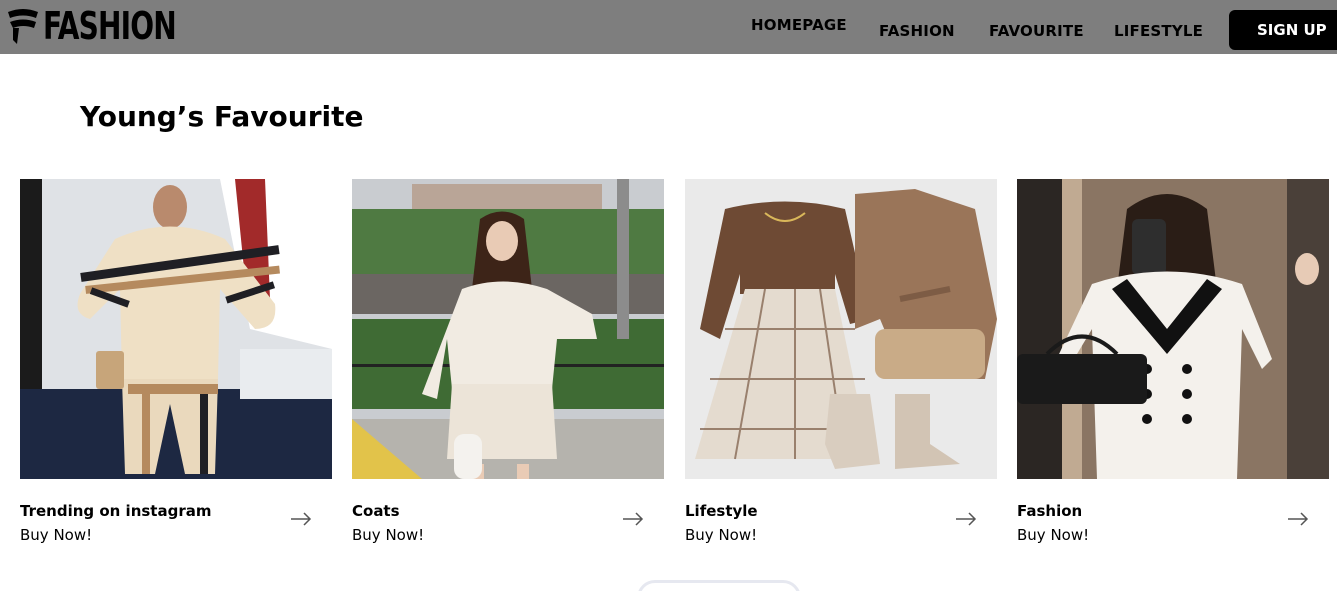  Describe the element at coordinates (1158, 31) in the screenshot. I see `nav-item-lifestyle: LIFESTYLE` at that location.